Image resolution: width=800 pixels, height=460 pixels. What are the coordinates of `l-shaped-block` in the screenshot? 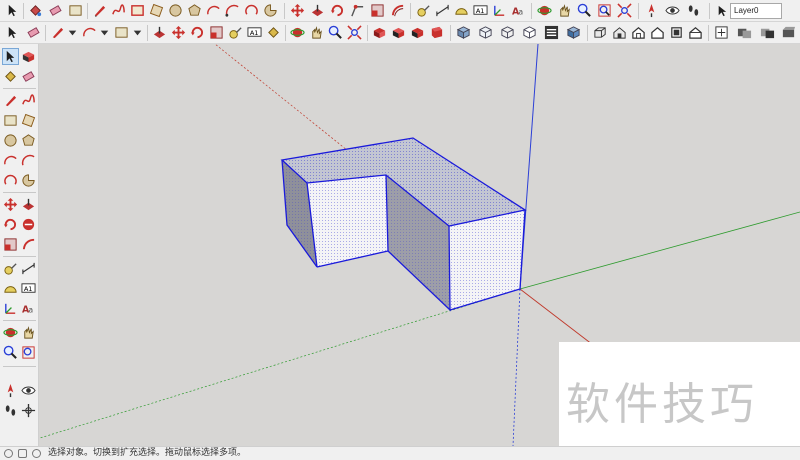 It's located at (403, 224).